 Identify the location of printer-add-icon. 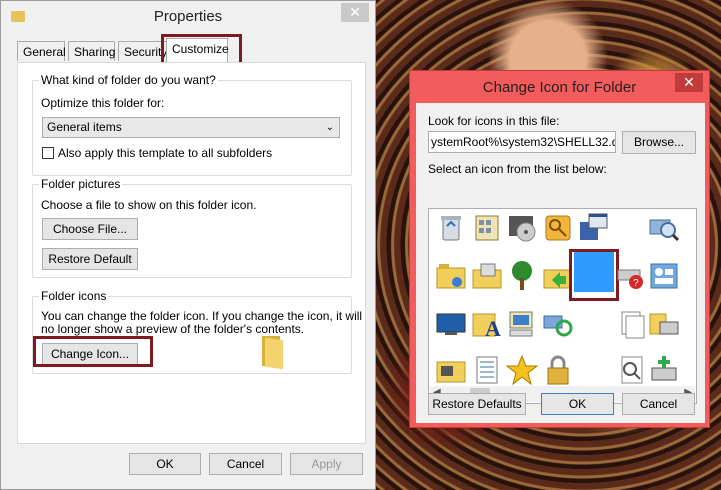
(664, 370).